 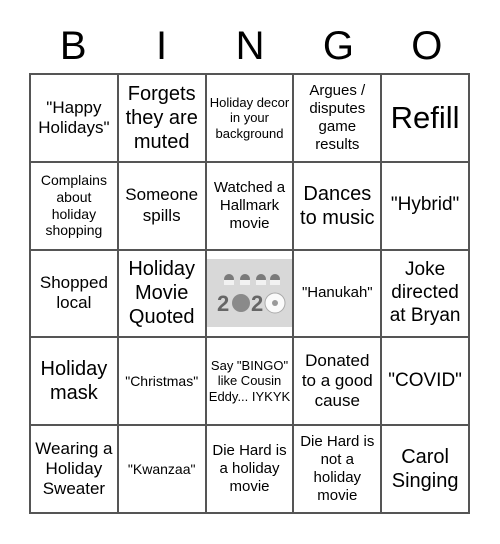 I want to click on bingo-cell: "Hybrid", so click(x=425, y=205).